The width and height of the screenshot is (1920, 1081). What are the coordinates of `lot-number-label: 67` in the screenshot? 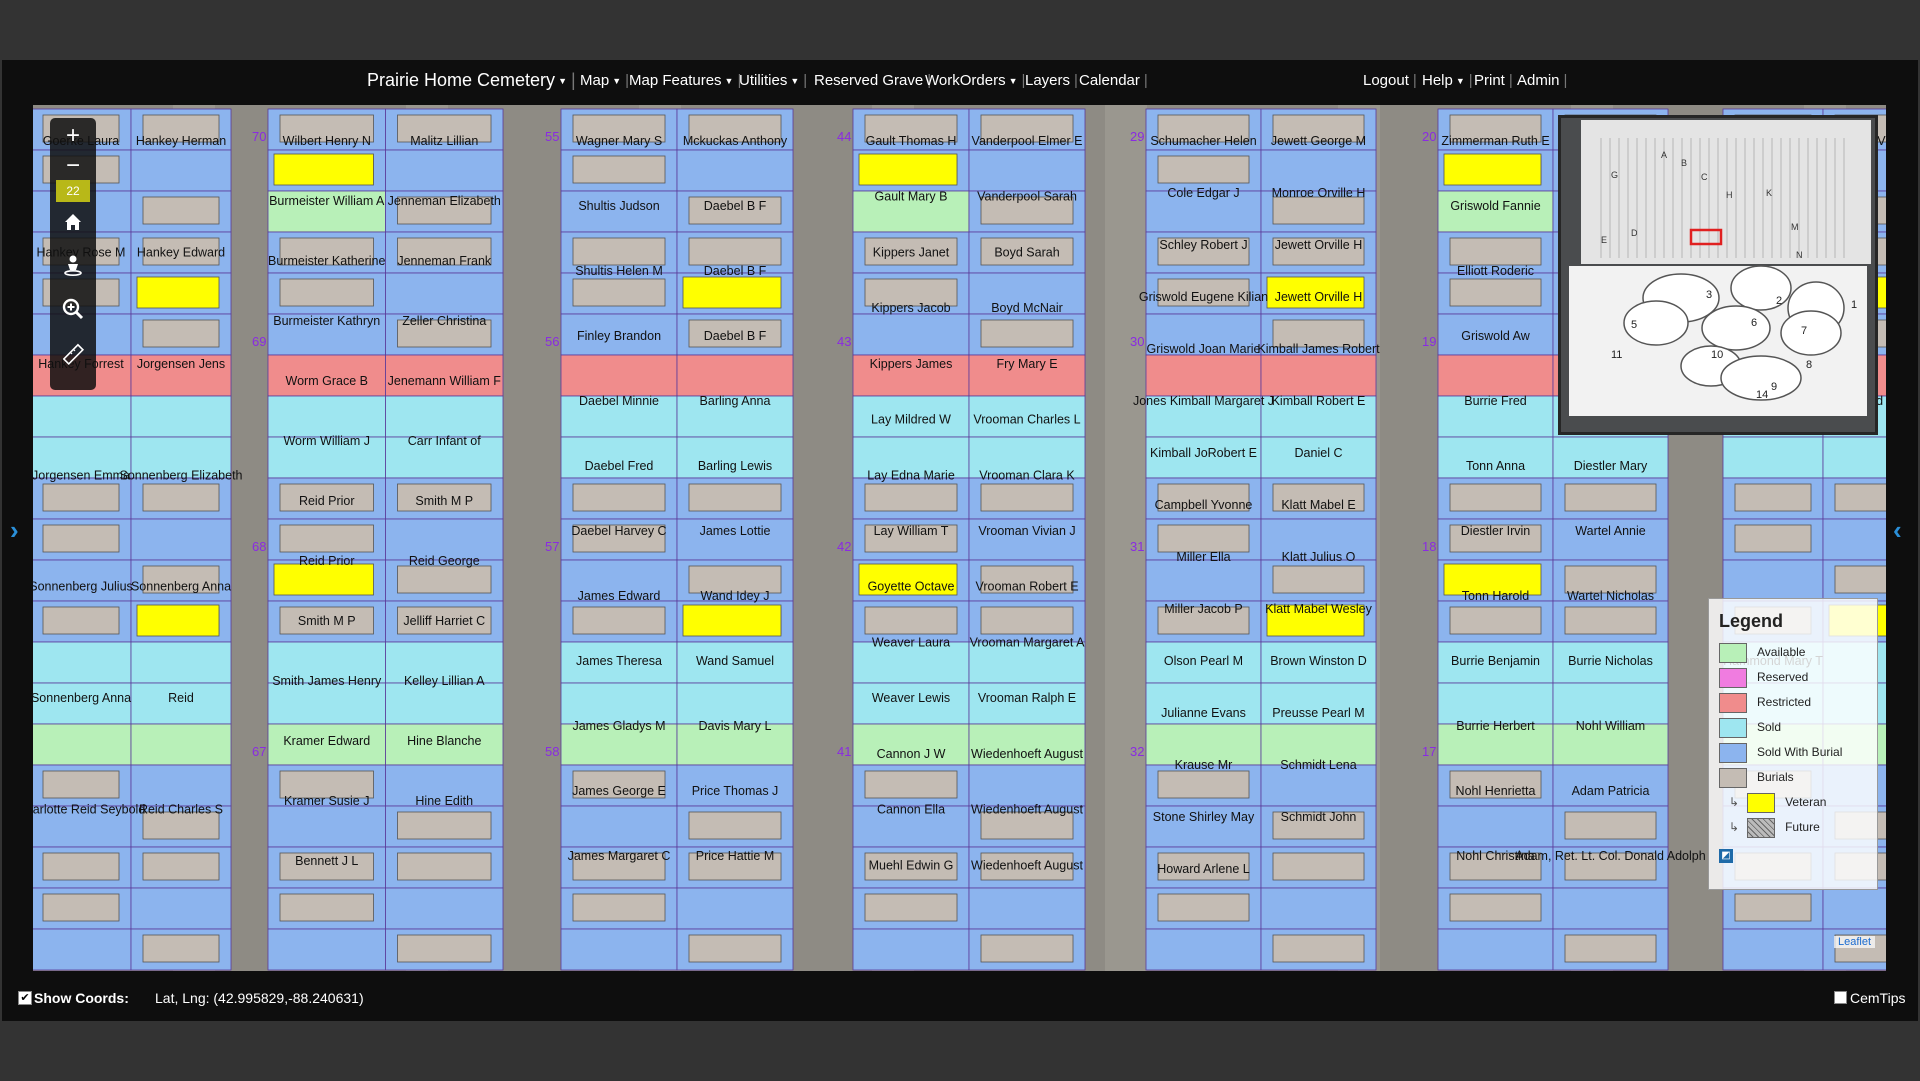 It's located at (259, 751).